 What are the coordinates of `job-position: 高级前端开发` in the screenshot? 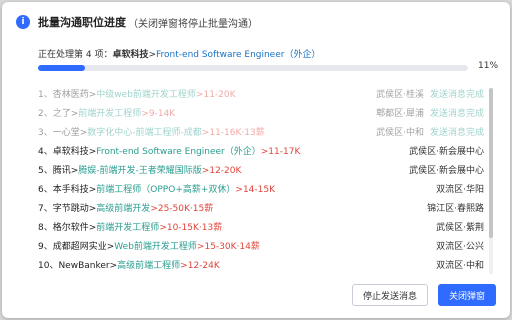 It's located at (123, 209).